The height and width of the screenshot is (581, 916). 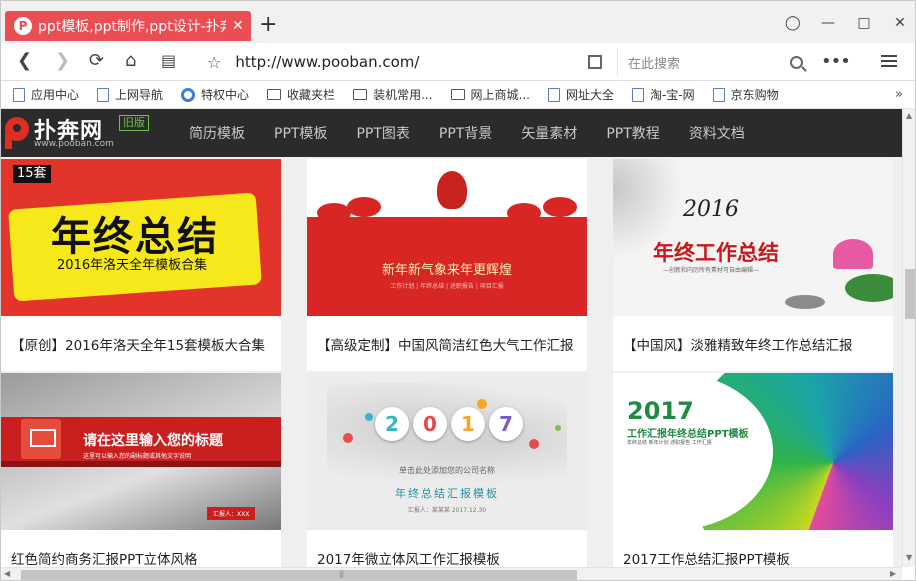 I want to click on home-icon: ⌂, so click(x=130, y=61).